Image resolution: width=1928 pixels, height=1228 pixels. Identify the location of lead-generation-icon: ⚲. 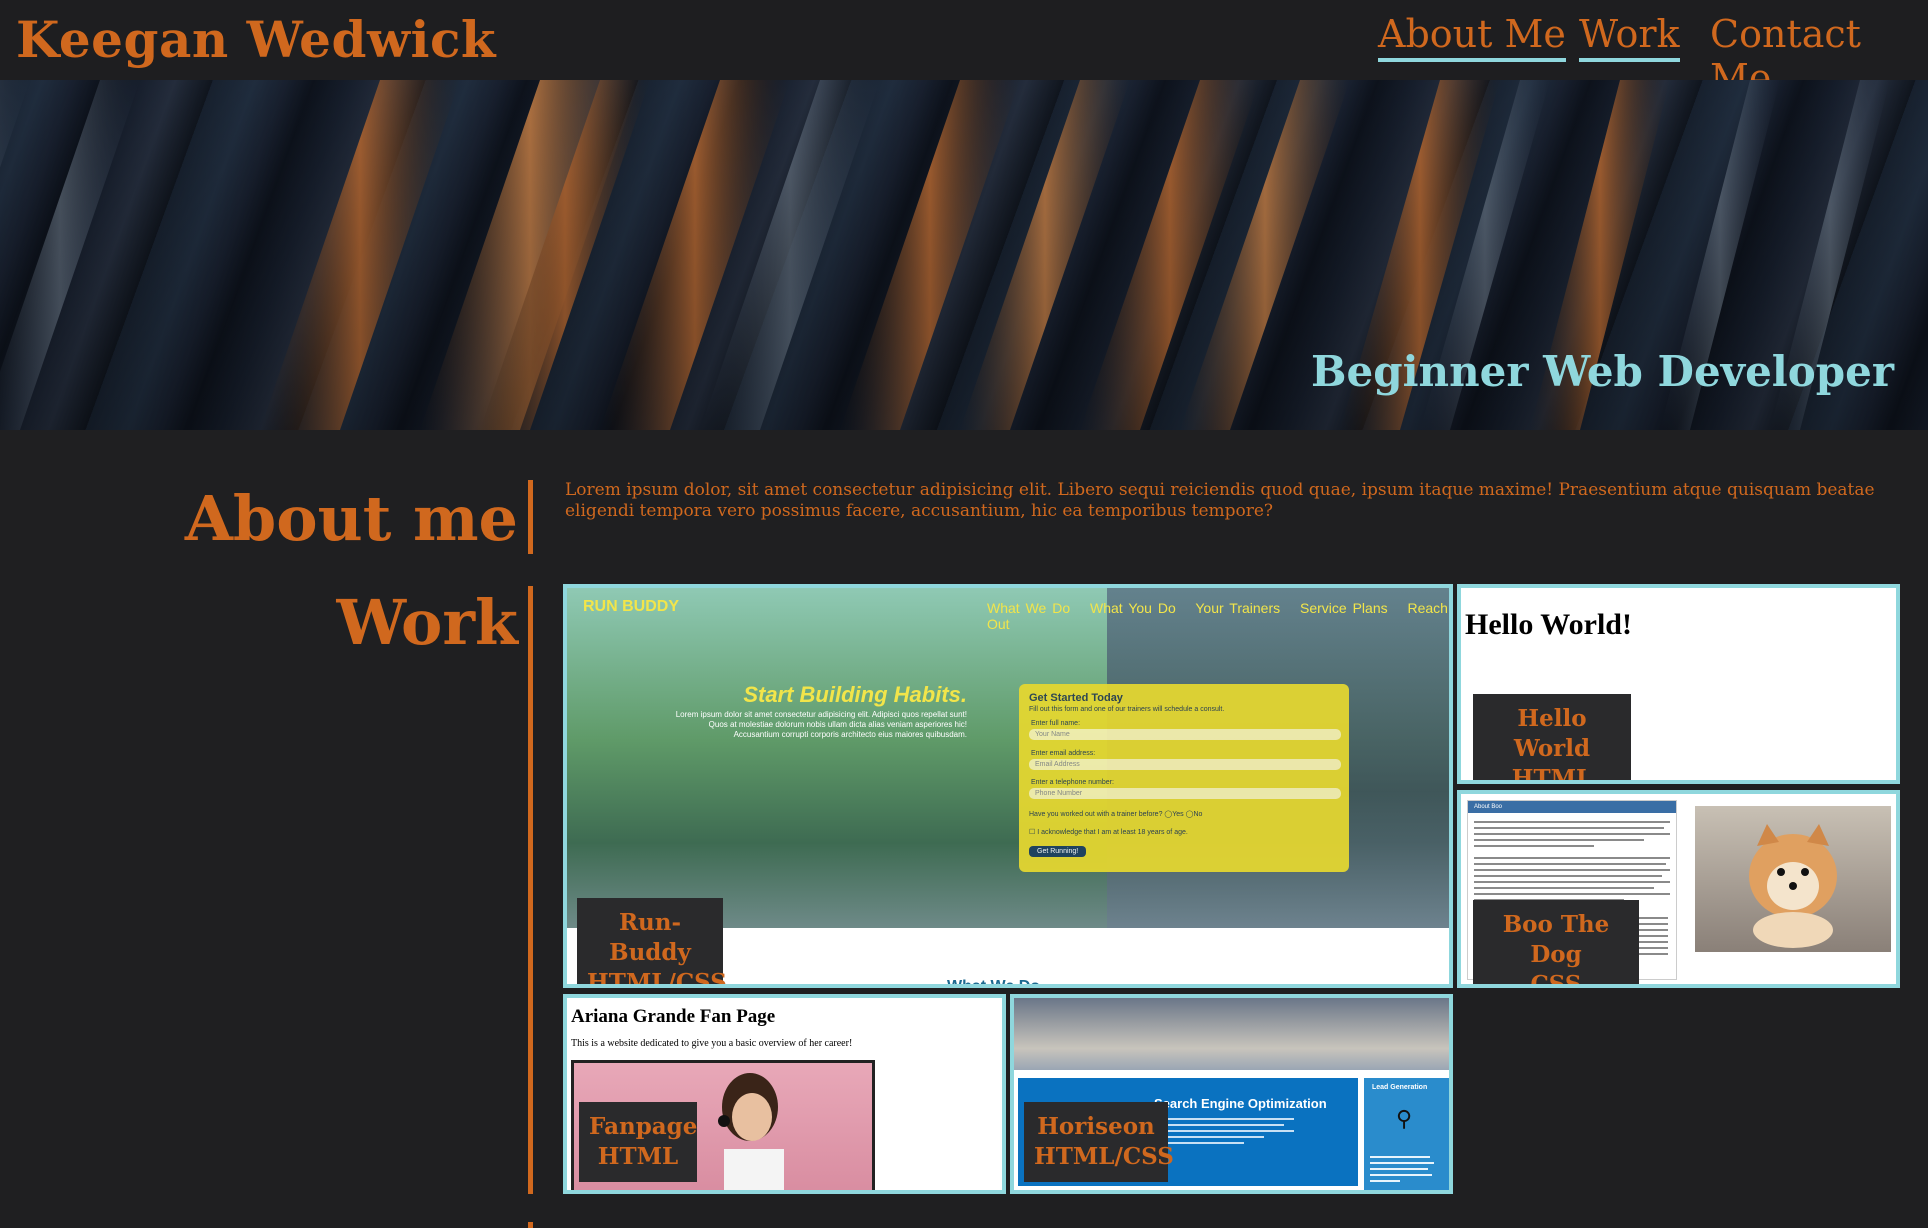
(1404, 1118).